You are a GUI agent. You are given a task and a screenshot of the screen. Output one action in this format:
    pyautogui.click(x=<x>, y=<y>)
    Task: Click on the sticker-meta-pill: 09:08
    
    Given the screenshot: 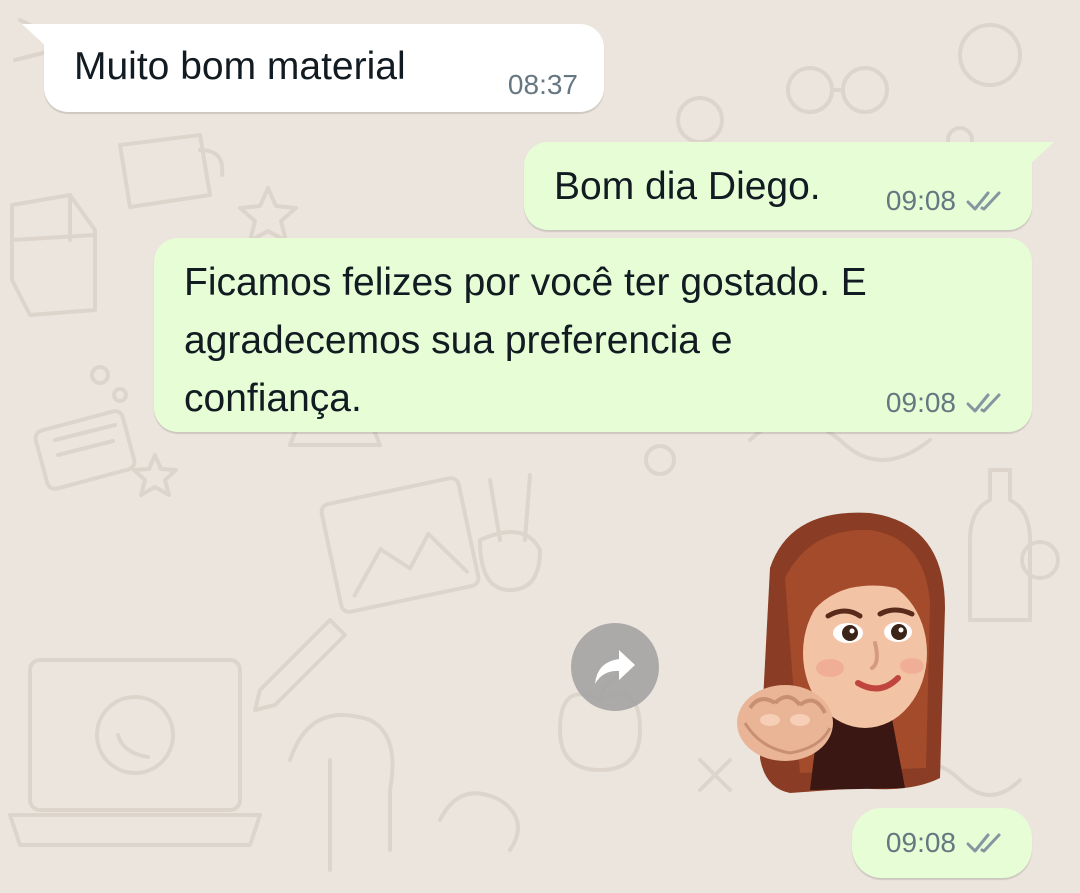 What is the action you would take?
    pyautogui.click(x=942, y=843)
    